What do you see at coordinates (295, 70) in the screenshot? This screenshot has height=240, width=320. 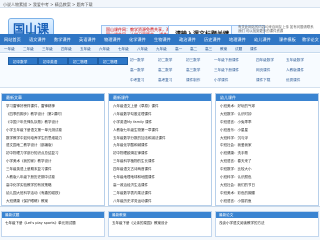 I see `filter-link: 人教版课件` at bounding box center [295, 70].